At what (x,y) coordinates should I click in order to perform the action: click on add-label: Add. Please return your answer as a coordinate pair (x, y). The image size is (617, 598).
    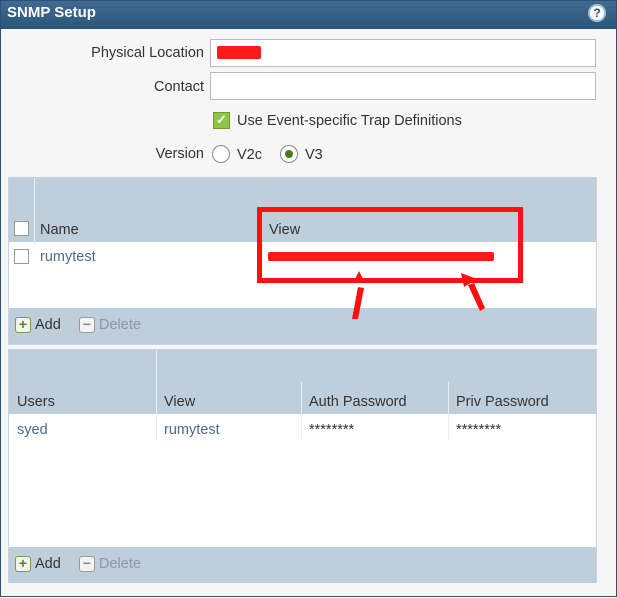
    Looking at the image, I should click on (48, 564).